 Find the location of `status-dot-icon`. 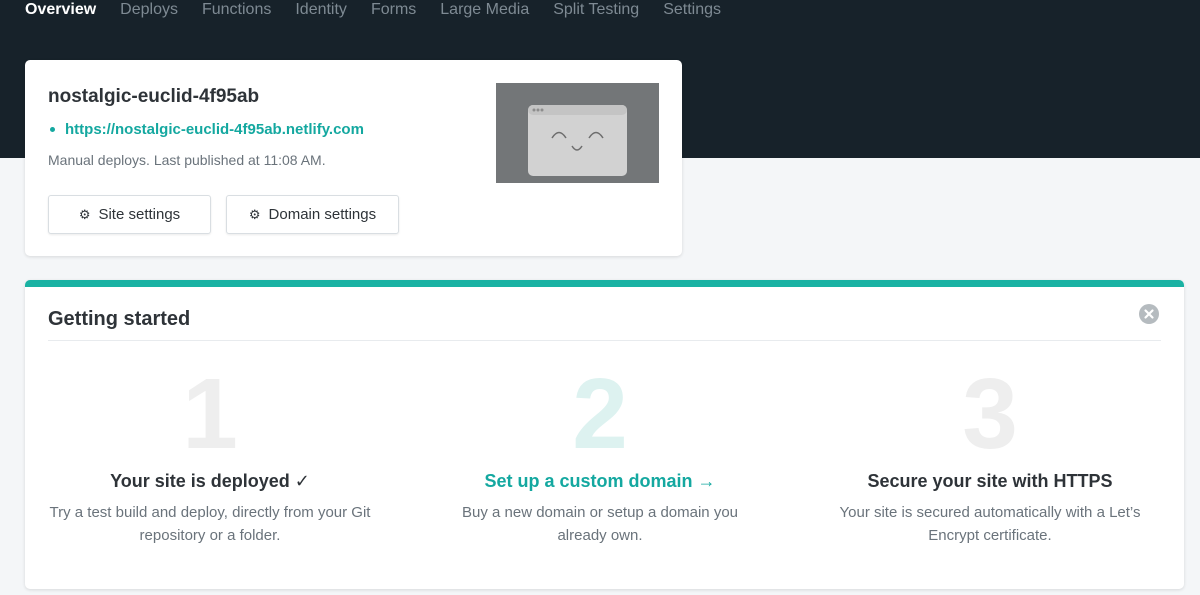

status-dot-icon is located at coordinates (52, 129).